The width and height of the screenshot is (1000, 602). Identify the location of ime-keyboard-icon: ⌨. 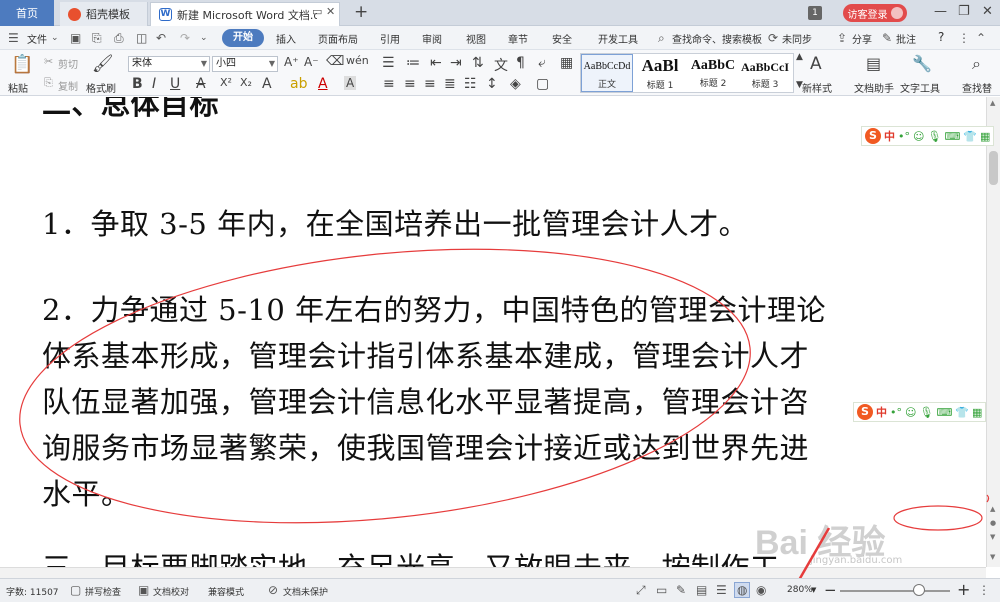
(952, 136).